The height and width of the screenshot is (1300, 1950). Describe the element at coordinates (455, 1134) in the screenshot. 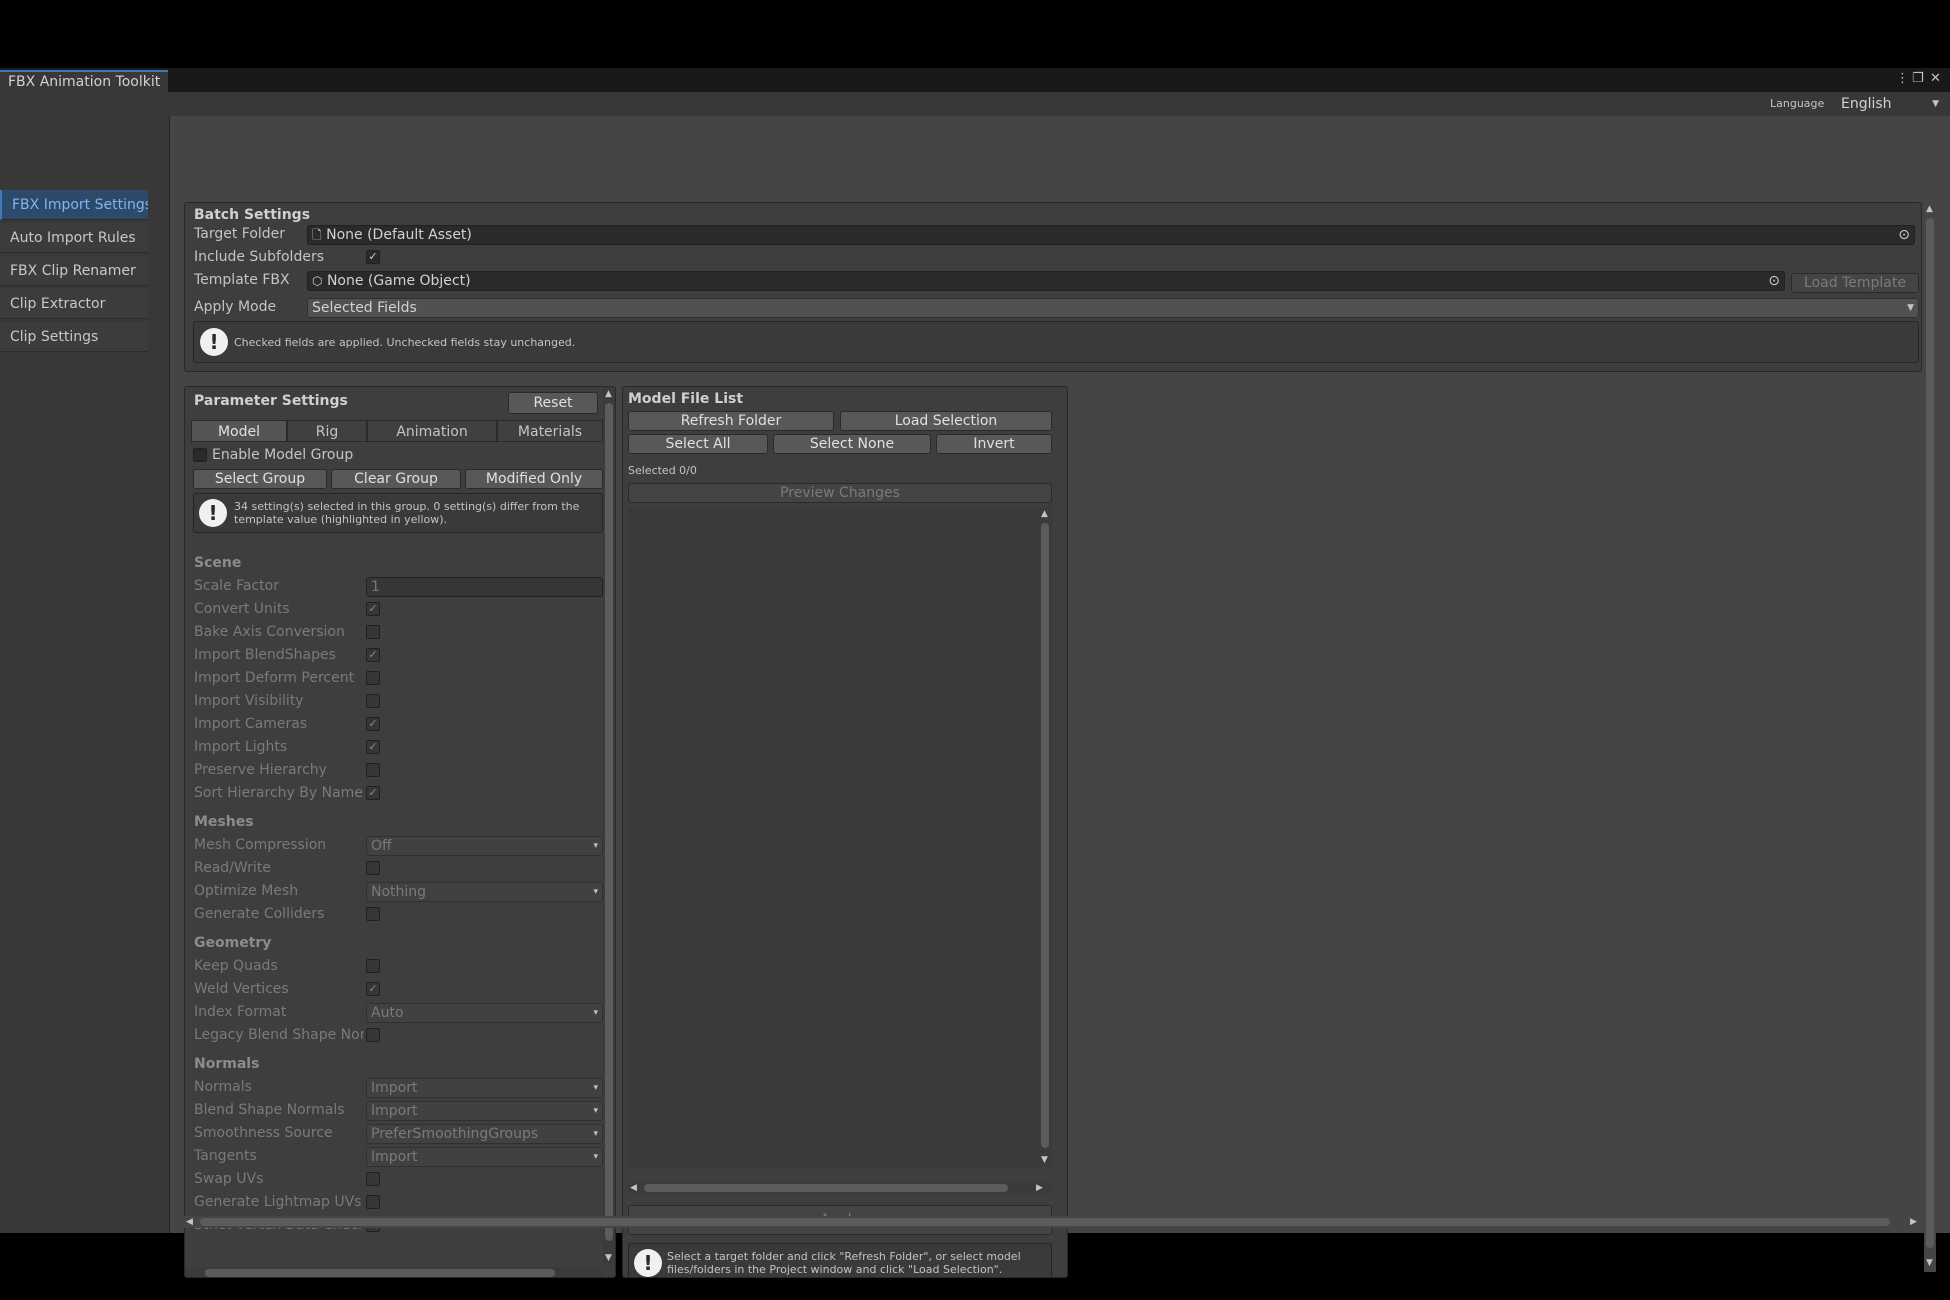

I see `smoothness-source-value: PreferSmoothingGroups` at that location.